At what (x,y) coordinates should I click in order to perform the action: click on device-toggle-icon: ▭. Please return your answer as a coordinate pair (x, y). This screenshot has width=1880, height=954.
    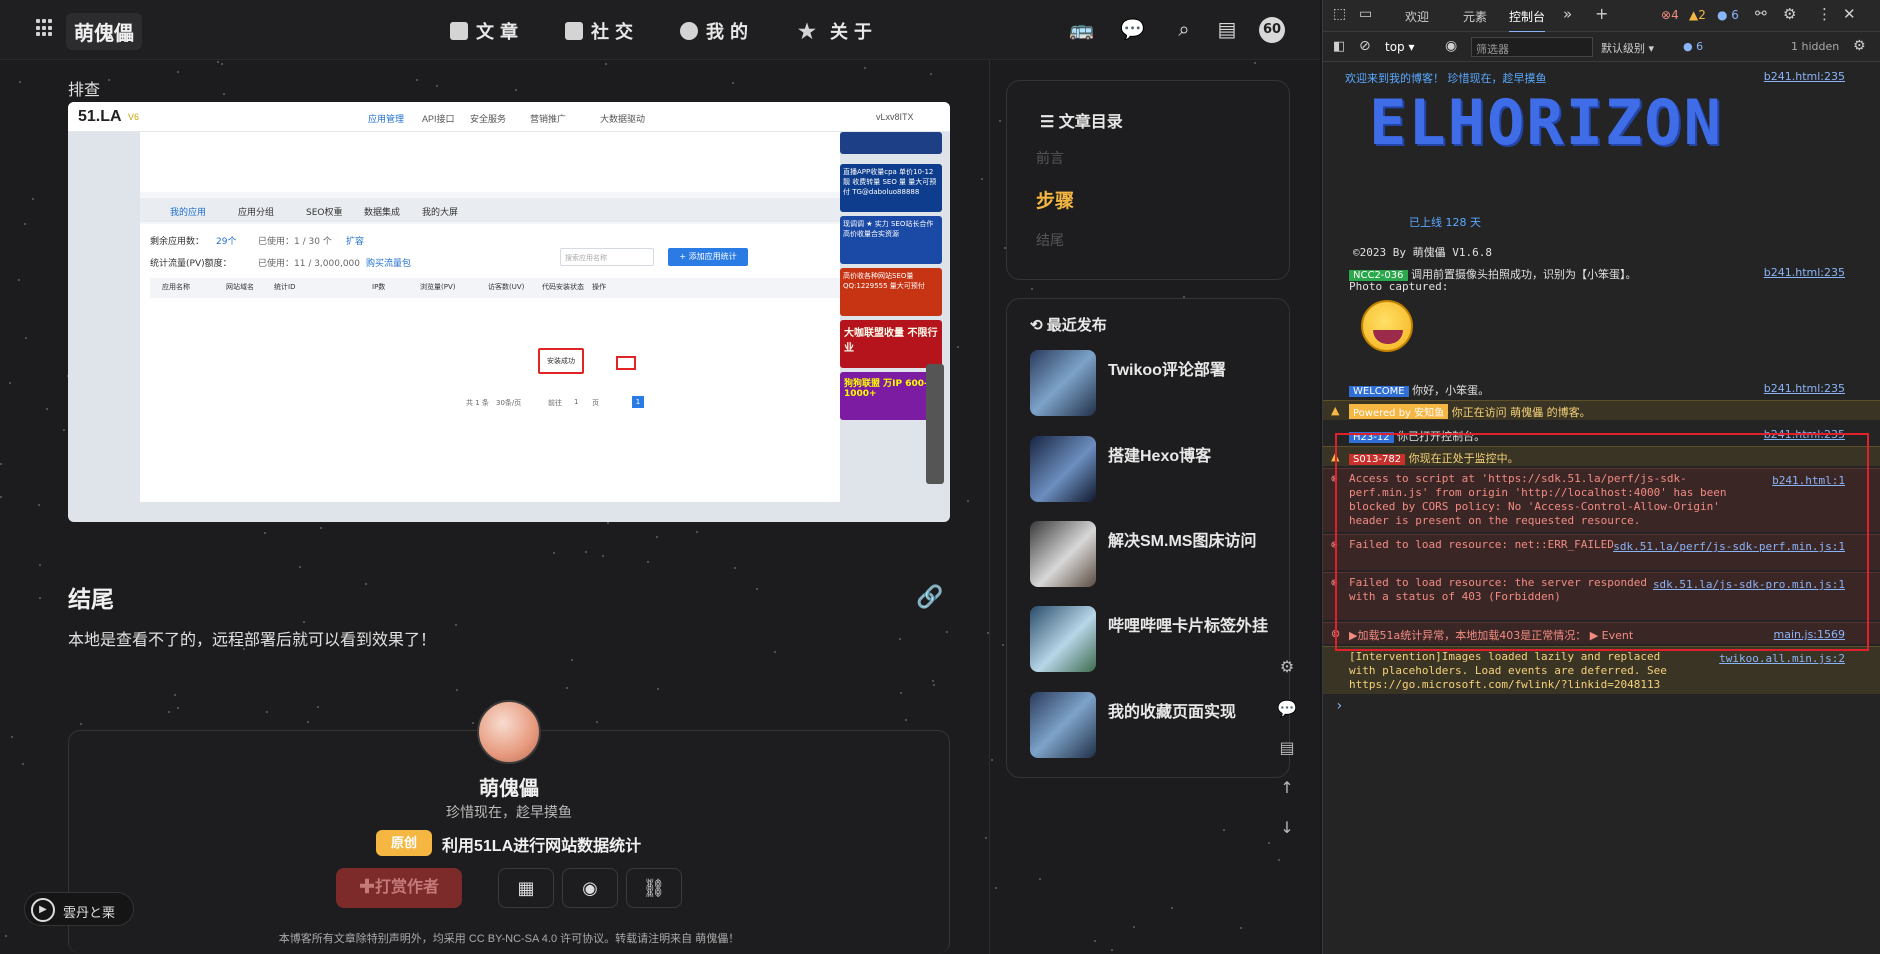
    Looking at the image, I should click on (1365, 14).